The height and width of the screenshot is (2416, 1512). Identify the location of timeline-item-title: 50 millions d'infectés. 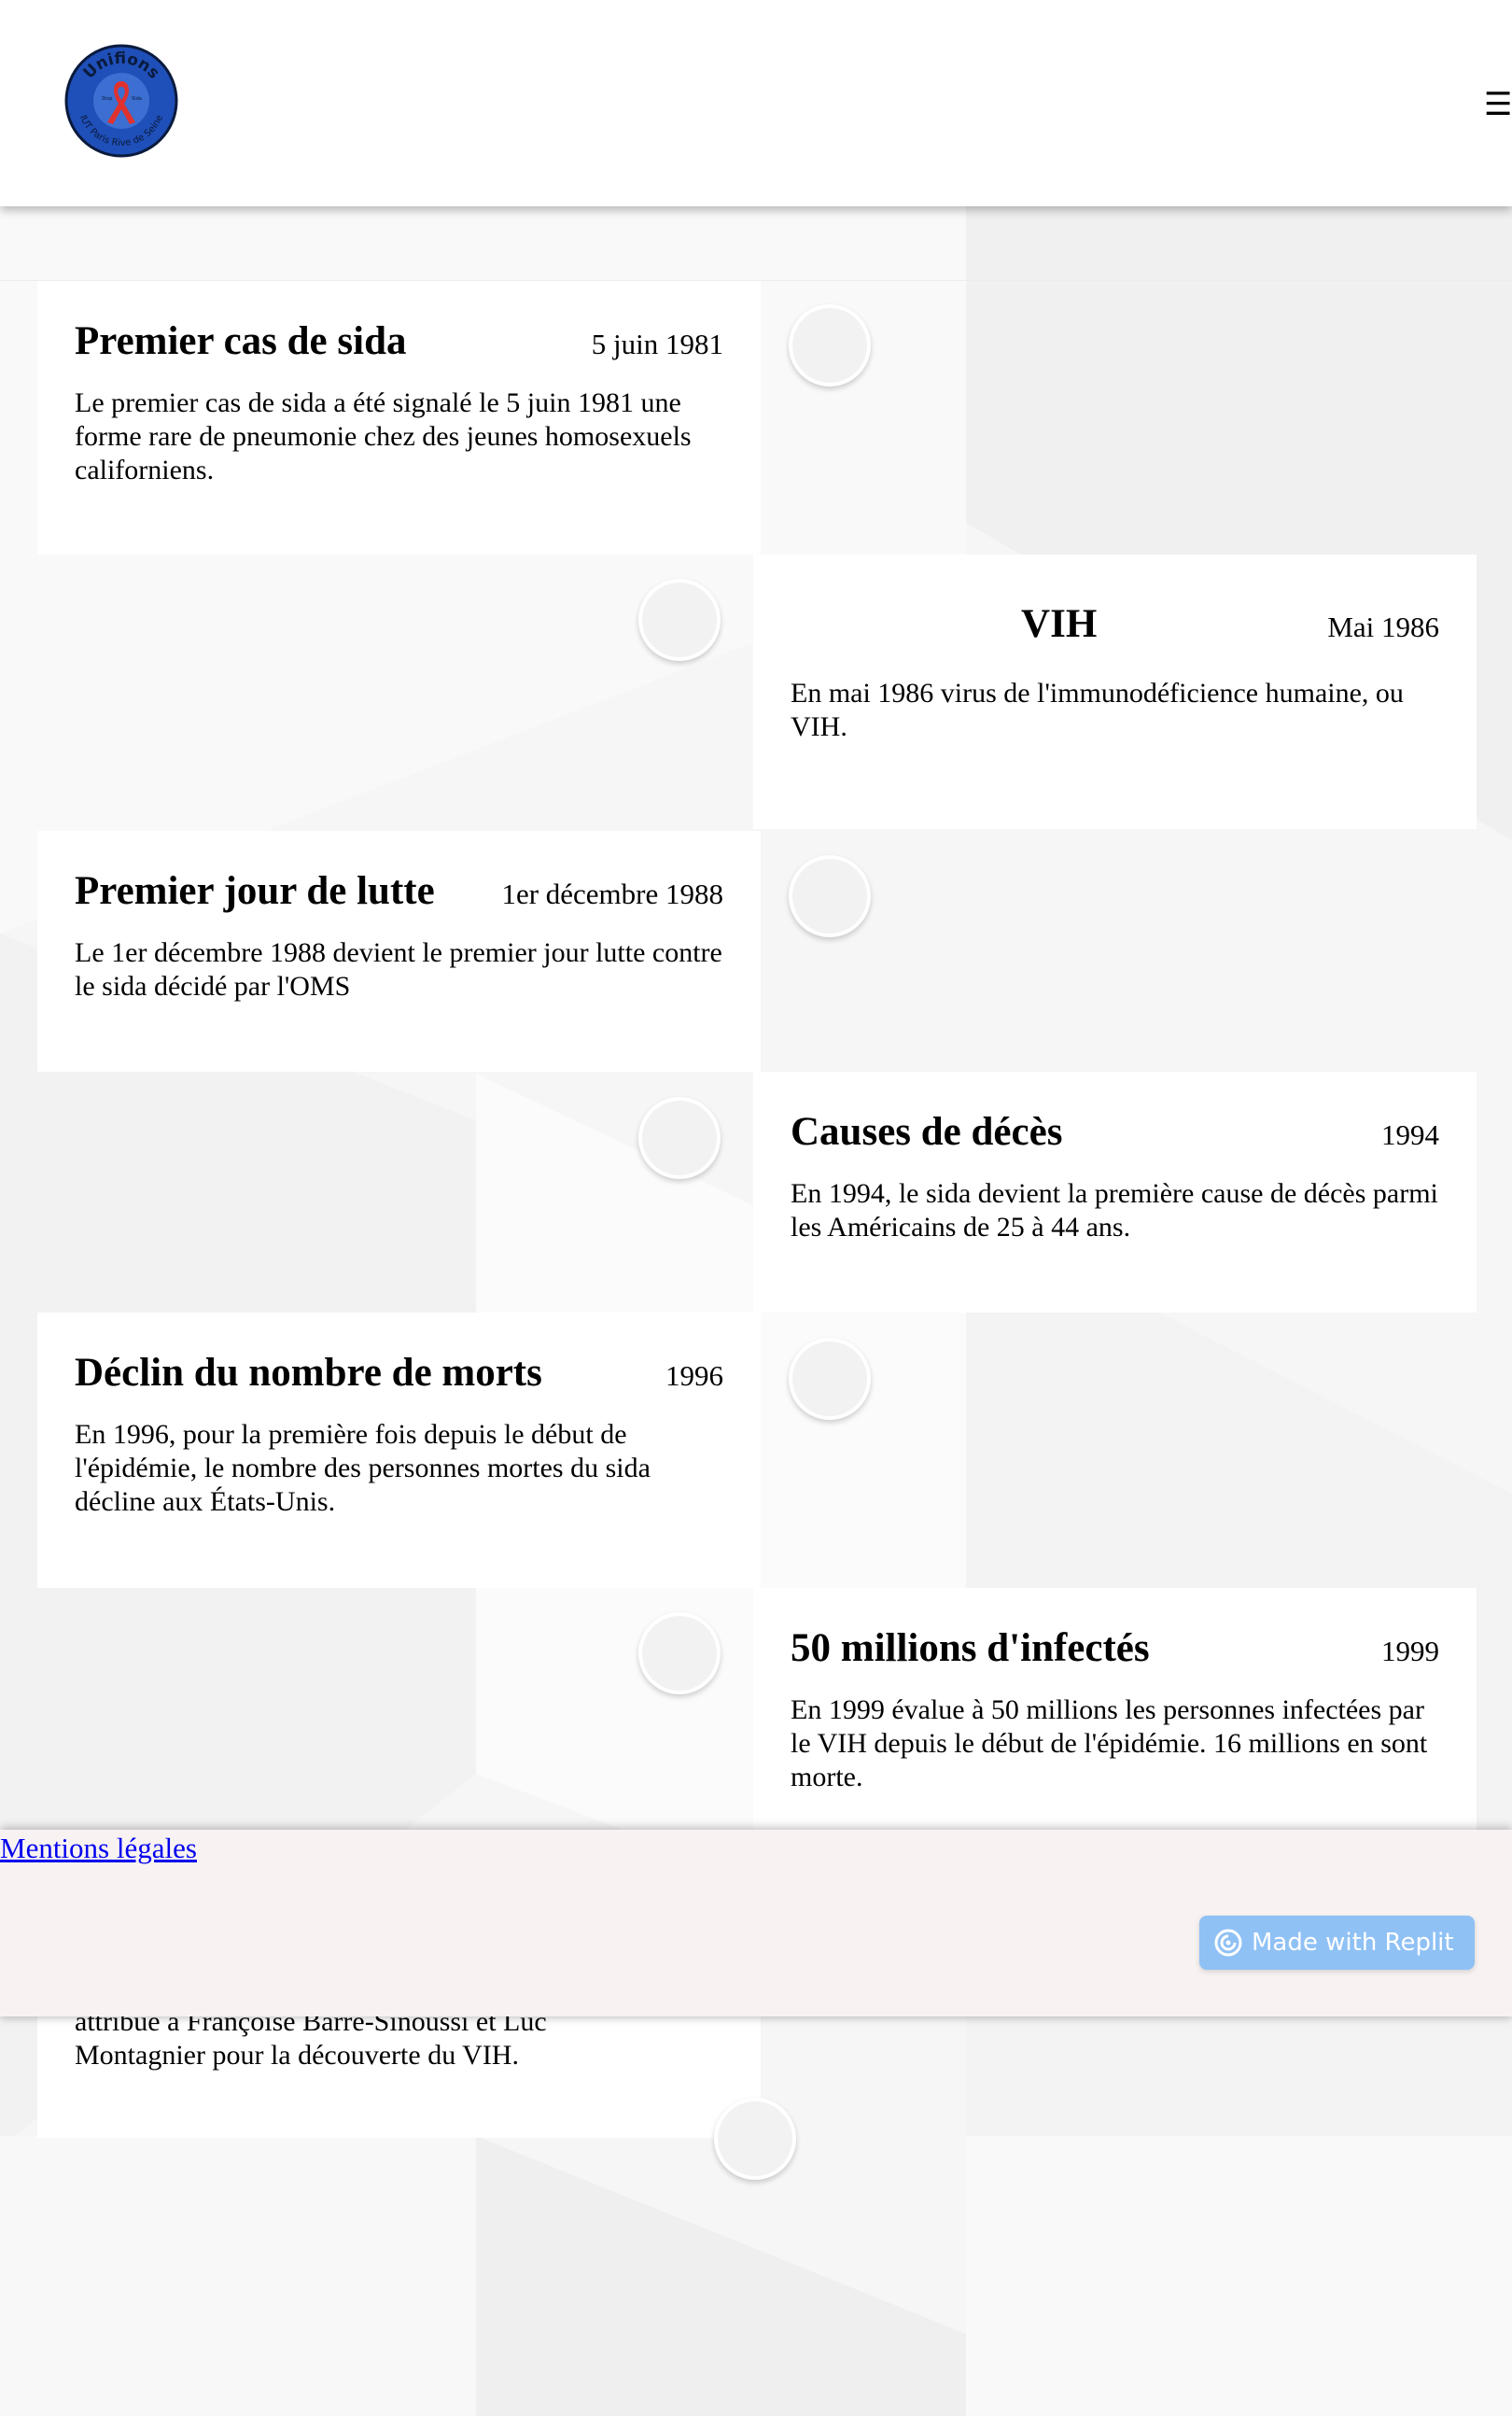
(970, 1648).